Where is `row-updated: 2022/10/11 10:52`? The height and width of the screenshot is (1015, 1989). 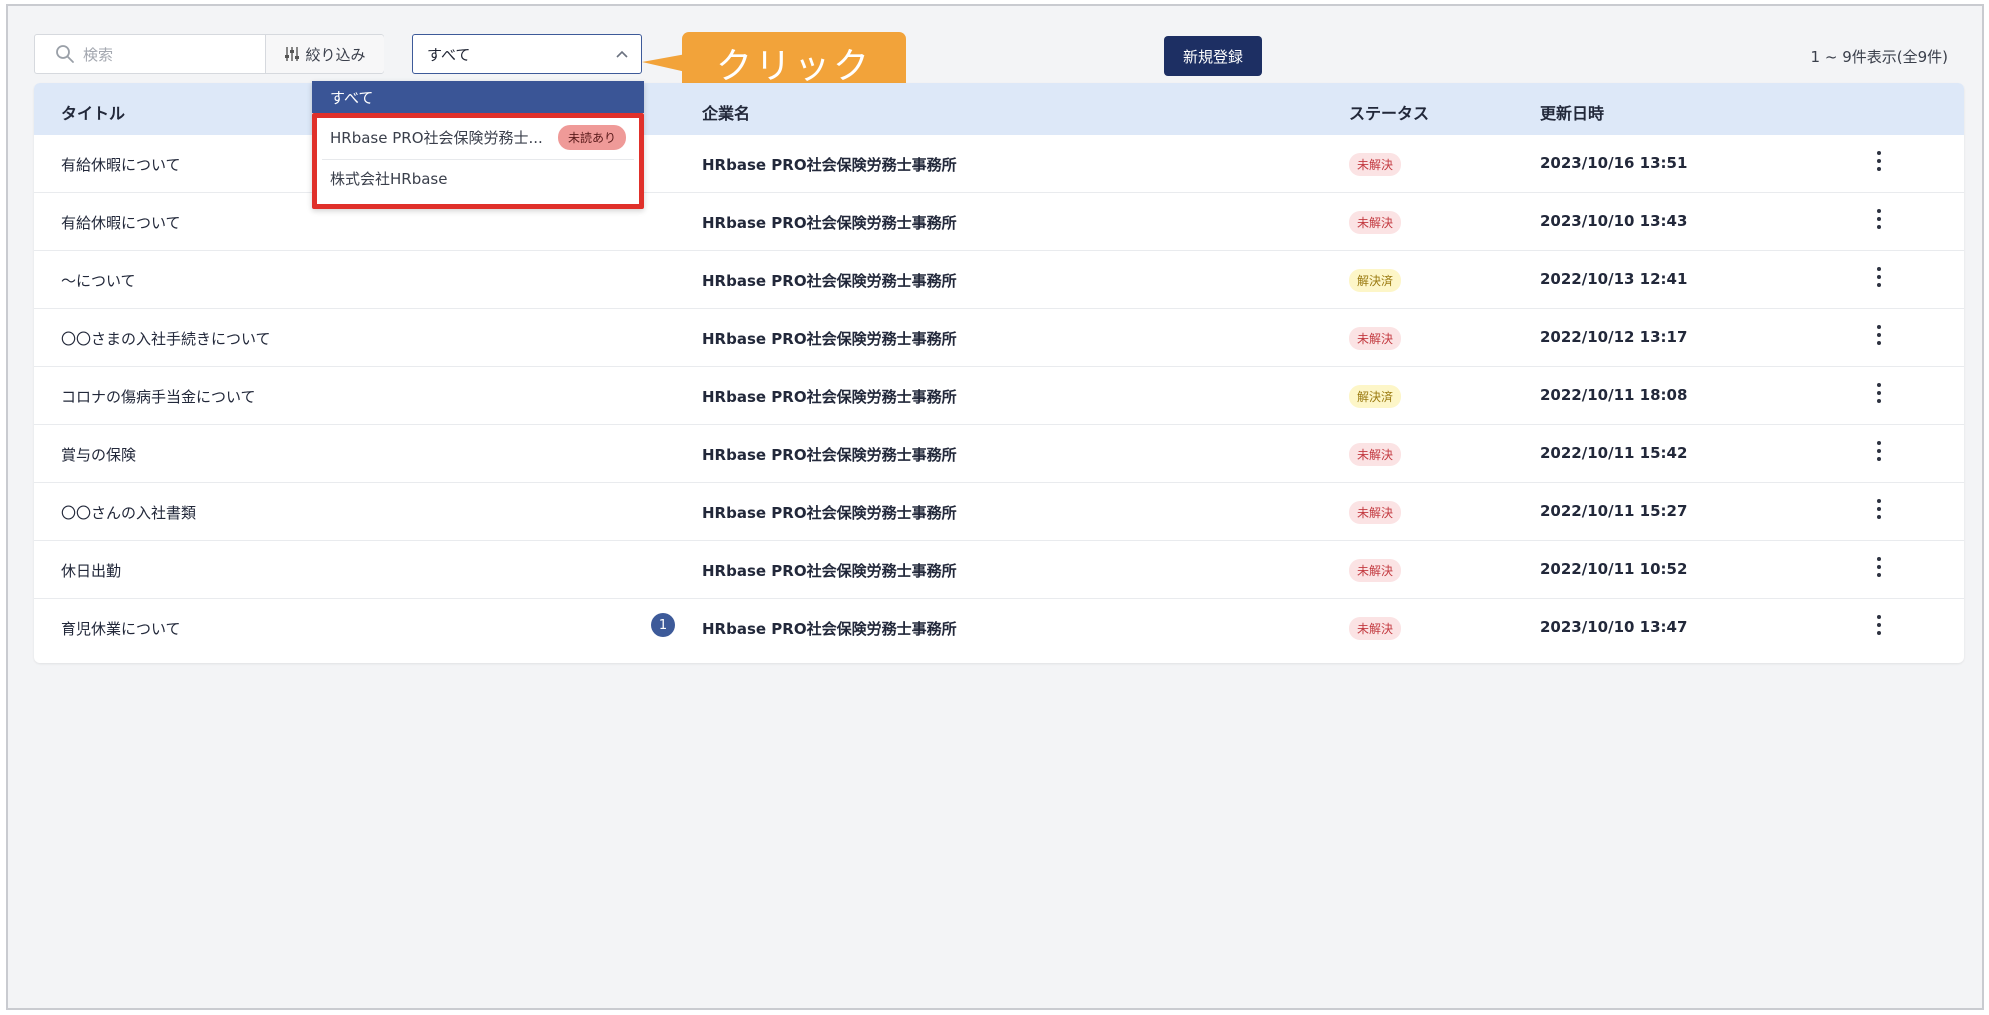
row-updated: 2022/10/11 10:52 is located at coordinates (1614, 569).